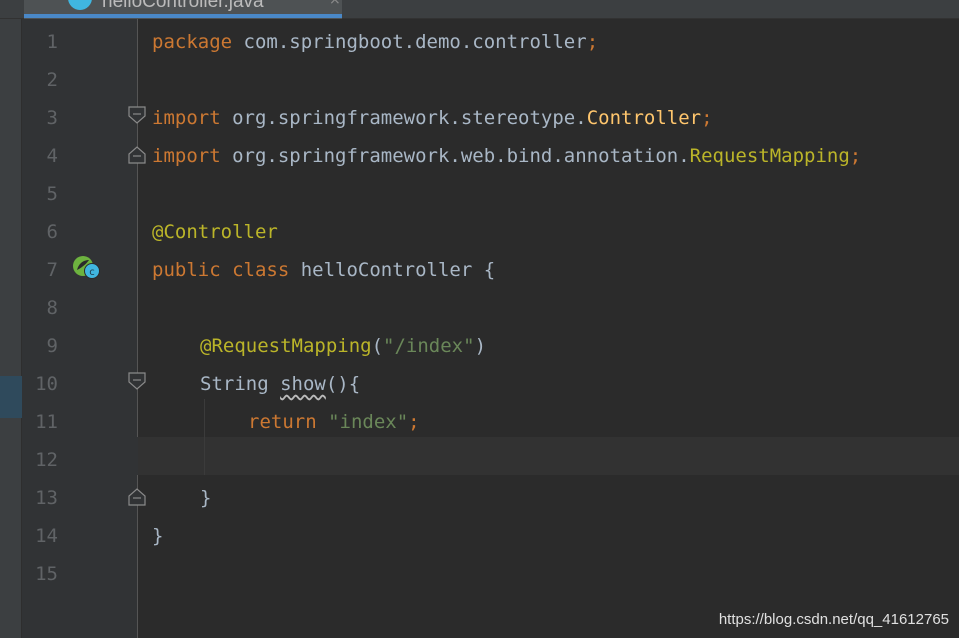 The image size is (959, 638). What do you see at coordinates (192, 42) in the screenshot?
I see `keyword: package` at bounding box center [192, 42].